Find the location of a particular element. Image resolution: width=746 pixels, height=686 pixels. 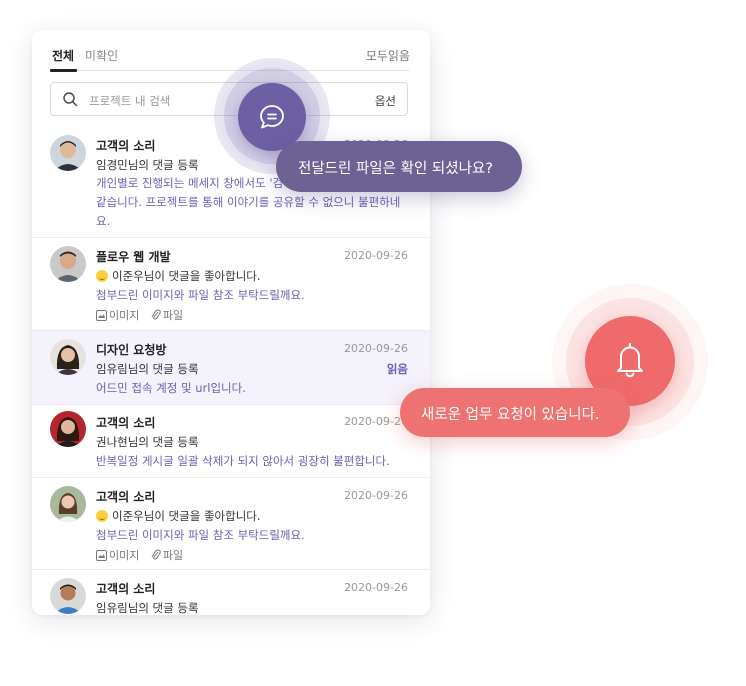

item-title: 플로우 웹 개발 is located at coordinates (133, 257).